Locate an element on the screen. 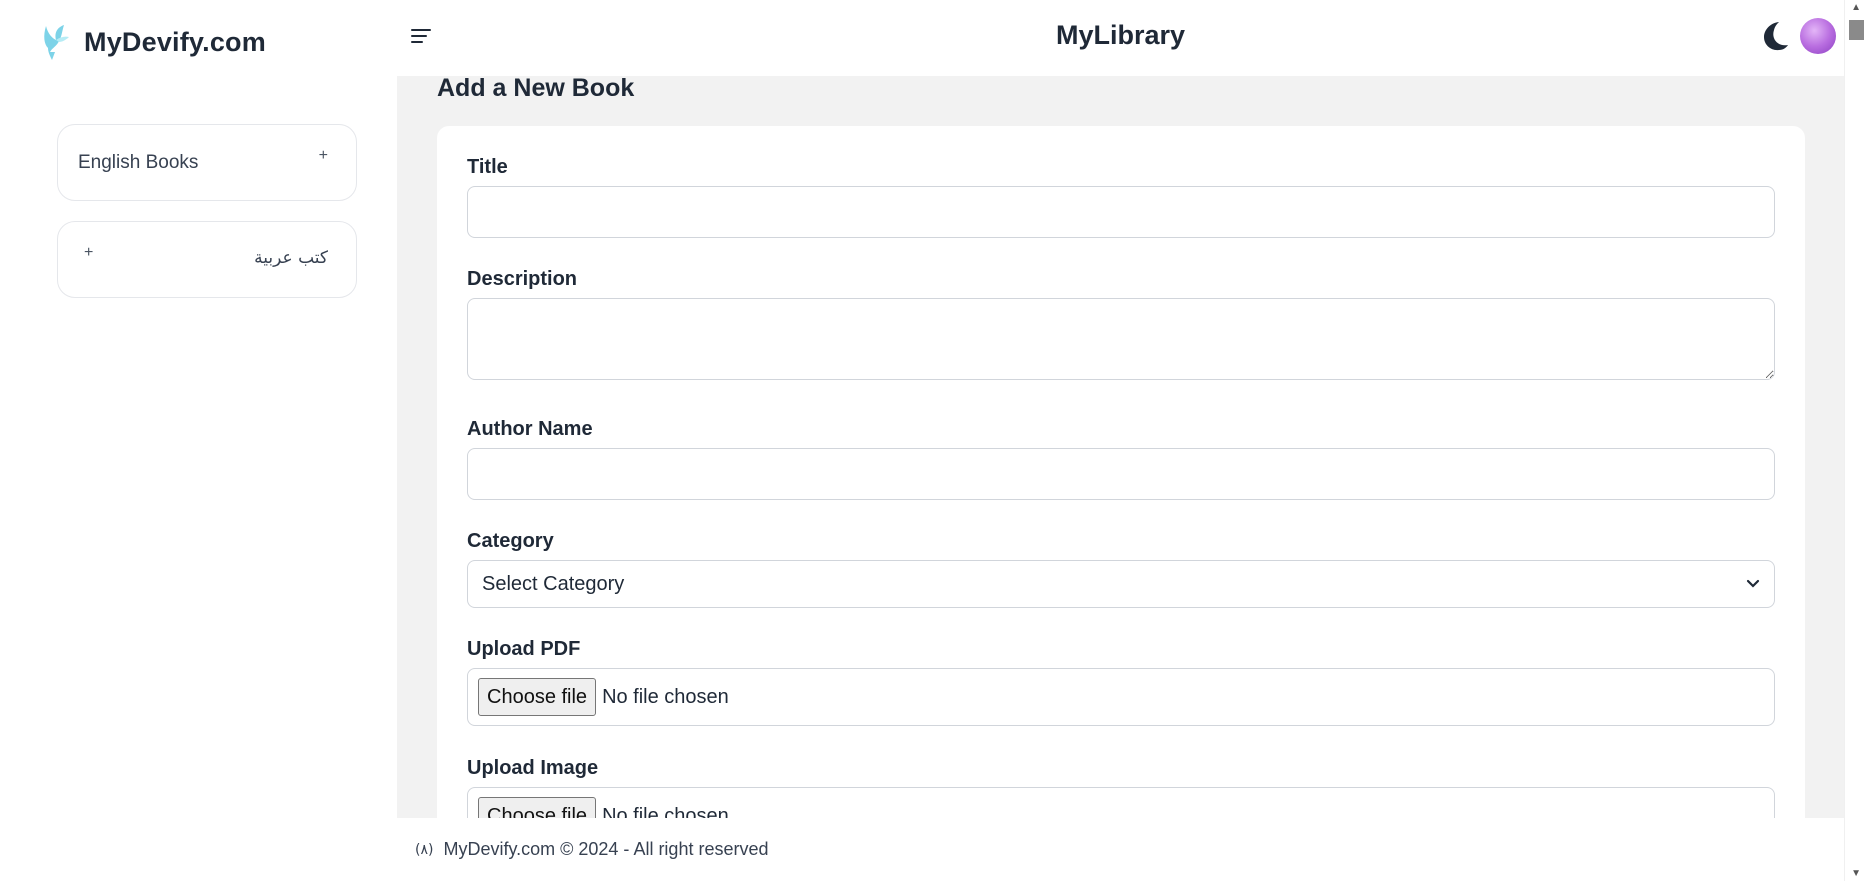 This screenshot has width=1867, height=881. choose-image-button: Choose file is located at coordinates (537, 807).